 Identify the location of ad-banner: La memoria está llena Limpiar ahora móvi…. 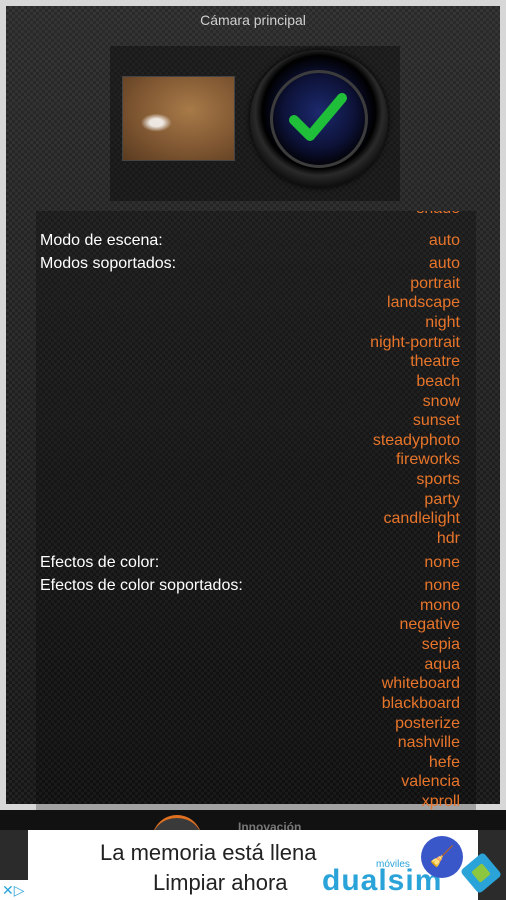
(253, 865).